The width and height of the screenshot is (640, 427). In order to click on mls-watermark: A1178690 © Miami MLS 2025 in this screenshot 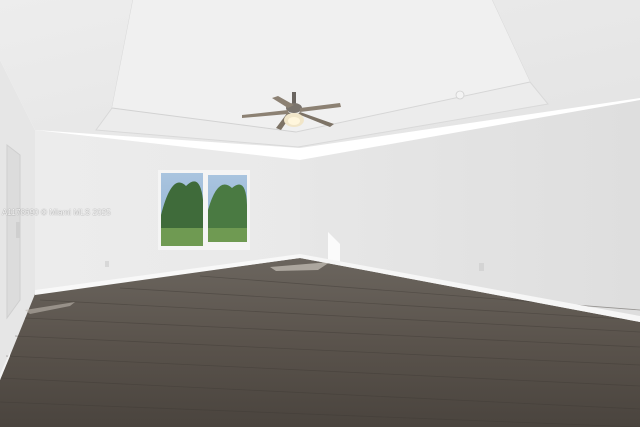, I will do `click(56, 212)`.